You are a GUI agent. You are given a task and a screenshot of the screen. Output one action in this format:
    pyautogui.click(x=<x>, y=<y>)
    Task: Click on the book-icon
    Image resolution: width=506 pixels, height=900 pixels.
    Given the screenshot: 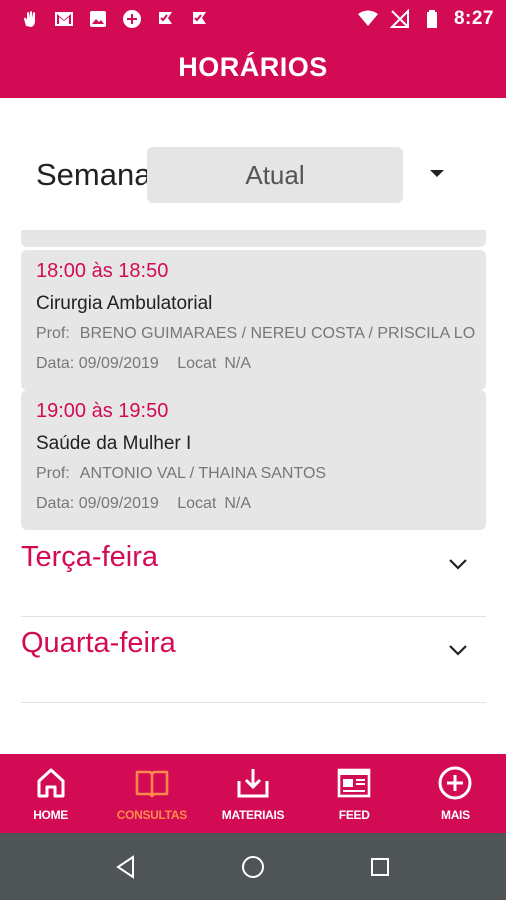 What is the action you would take?
    pyautogui.click(x=152, y=784)
    